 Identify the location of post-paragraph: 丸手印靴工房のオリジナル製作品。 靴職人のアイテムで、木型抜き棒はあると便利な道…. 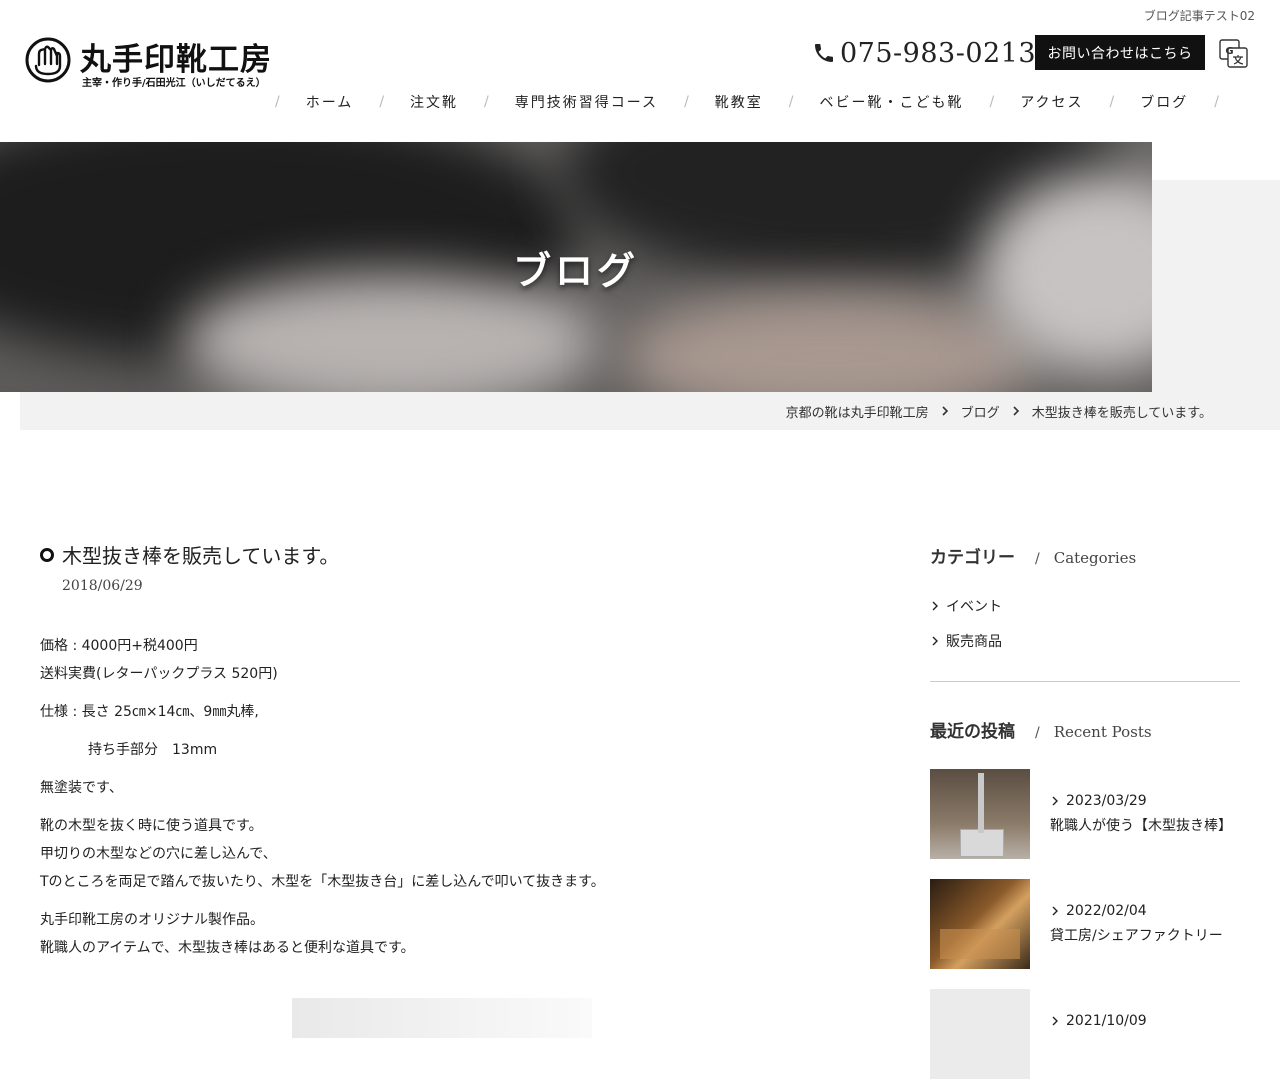
(227, 934).